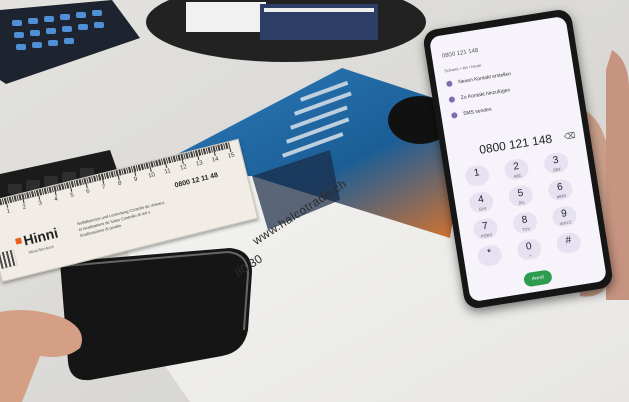 The height and width of the screenshot is (402, 629). Describe the element at coordinates (462, 68) in the screenshot. I see `contact-sub: Schweiz • bis • heute` at that location.